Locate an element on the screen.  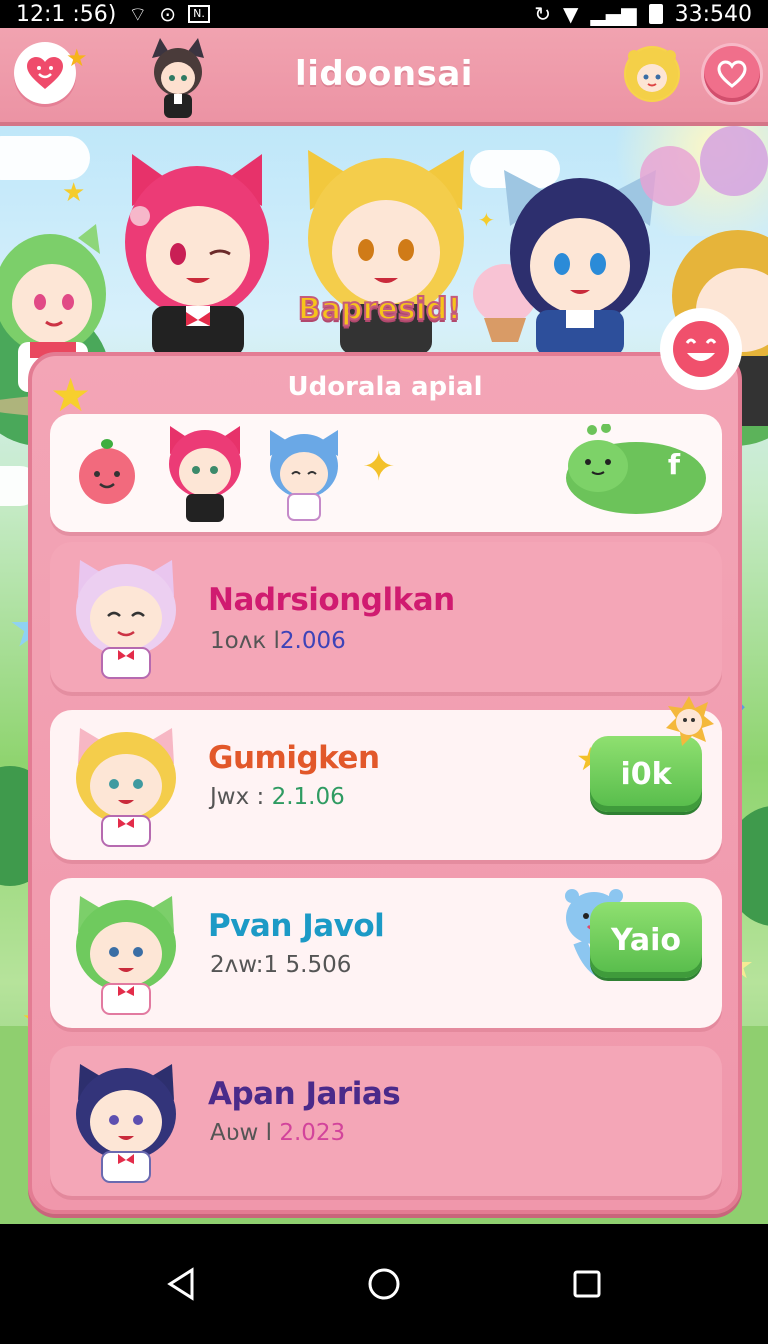
row-meta: Jwx : 2.1.06 is located at coordinates (277, 797).